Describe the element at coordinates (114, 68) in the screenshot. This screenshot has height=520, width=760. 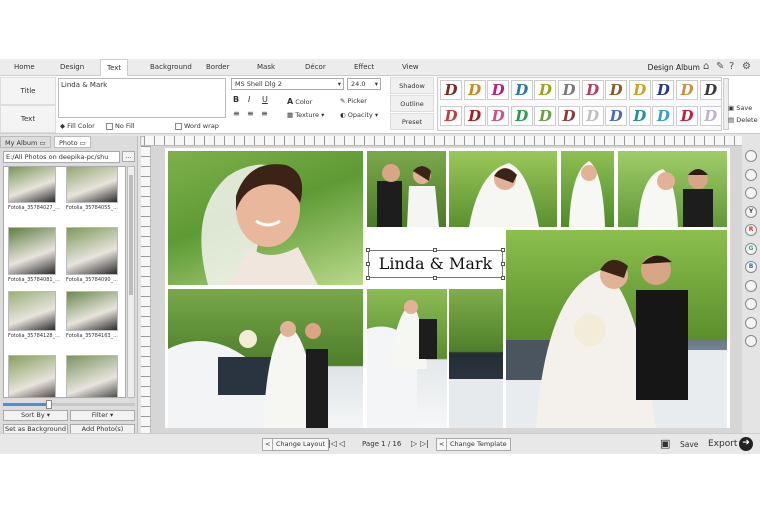
I see `menu-text: Text` at that location.